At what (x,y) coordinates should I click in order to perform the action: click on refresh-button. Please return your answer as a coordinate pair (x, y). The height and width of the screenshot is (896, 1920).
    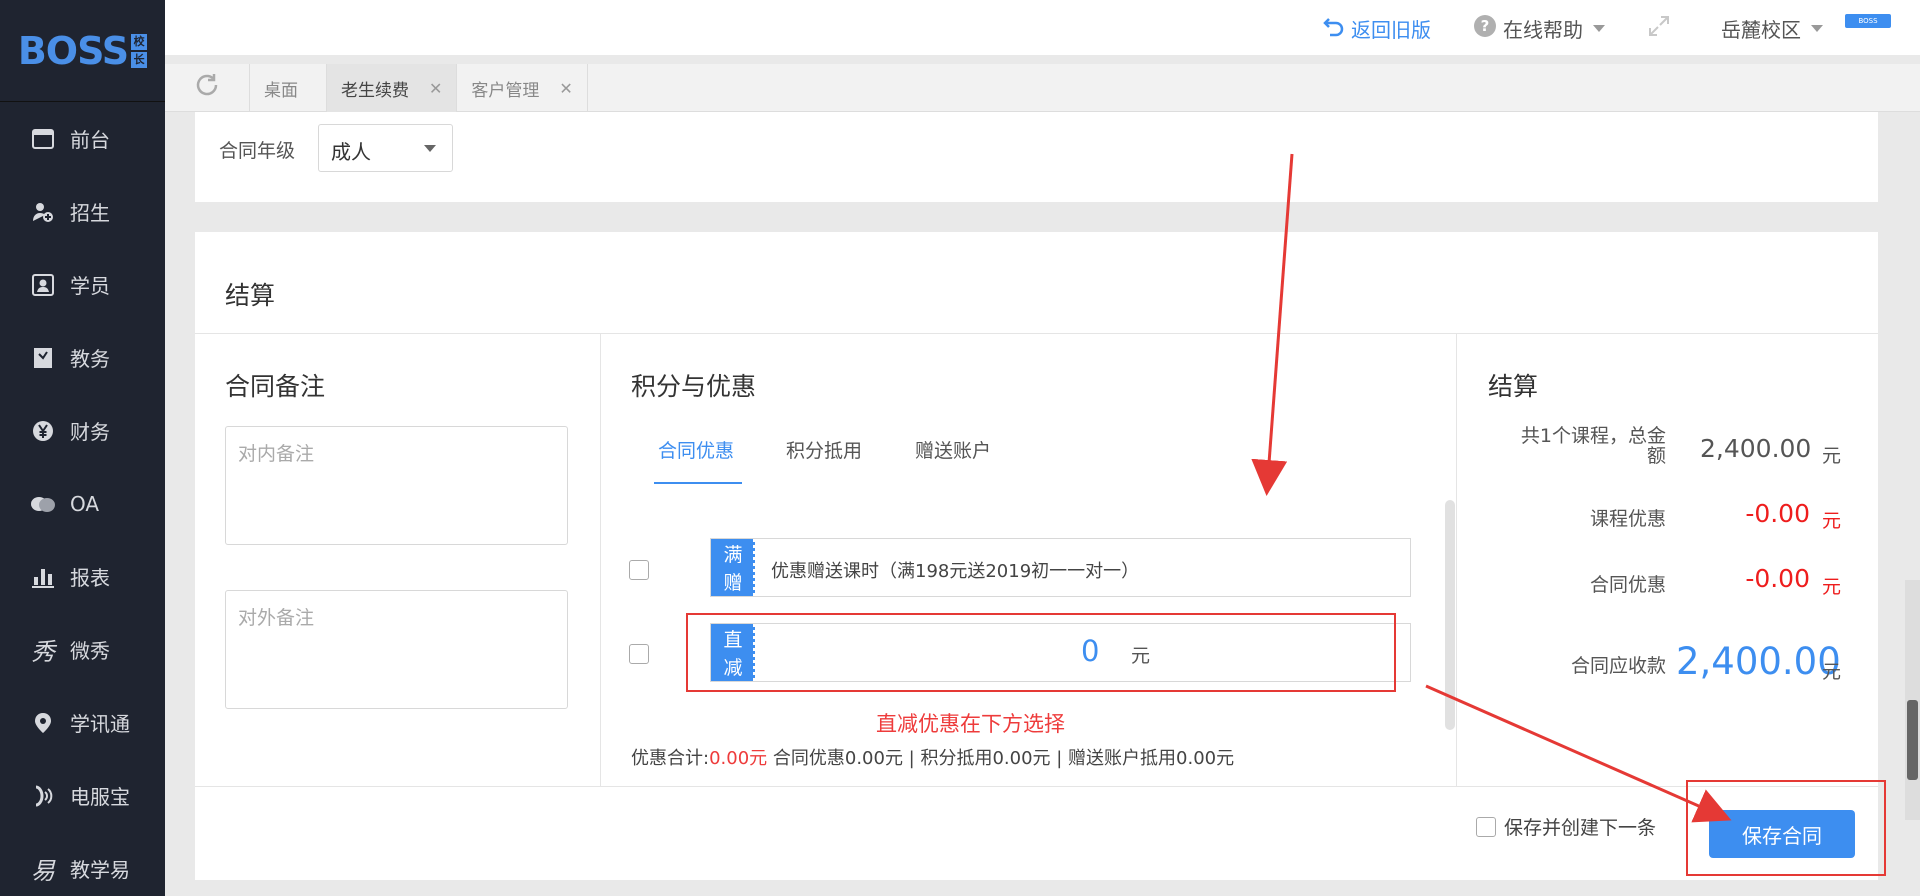
    Looking at the image, I should click on (207, 88).